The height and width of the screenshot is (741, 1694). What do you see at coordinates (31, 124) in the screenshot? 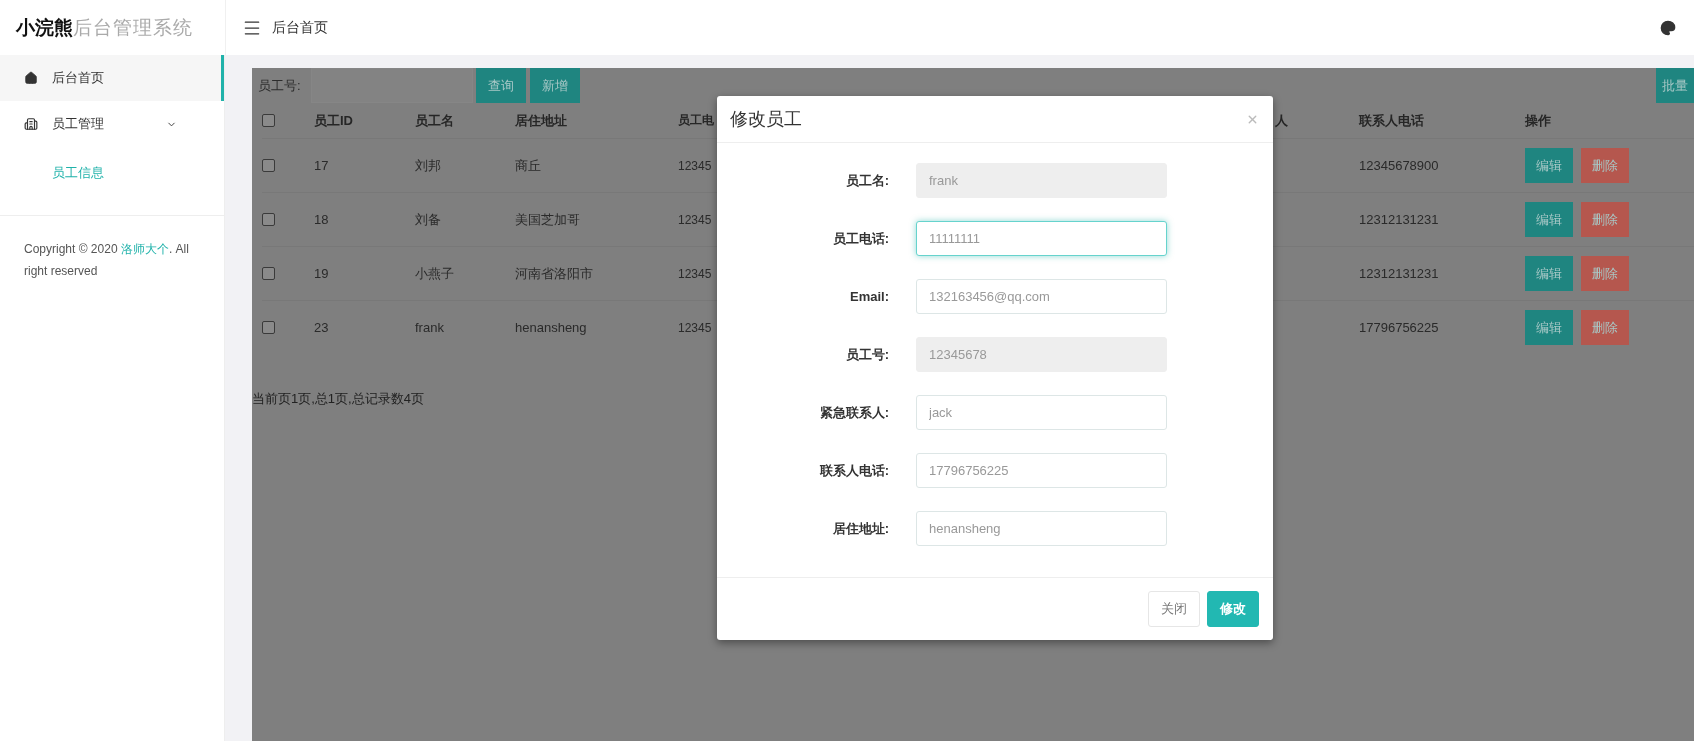
I see `building-icon` at bounding box center [31, 124].